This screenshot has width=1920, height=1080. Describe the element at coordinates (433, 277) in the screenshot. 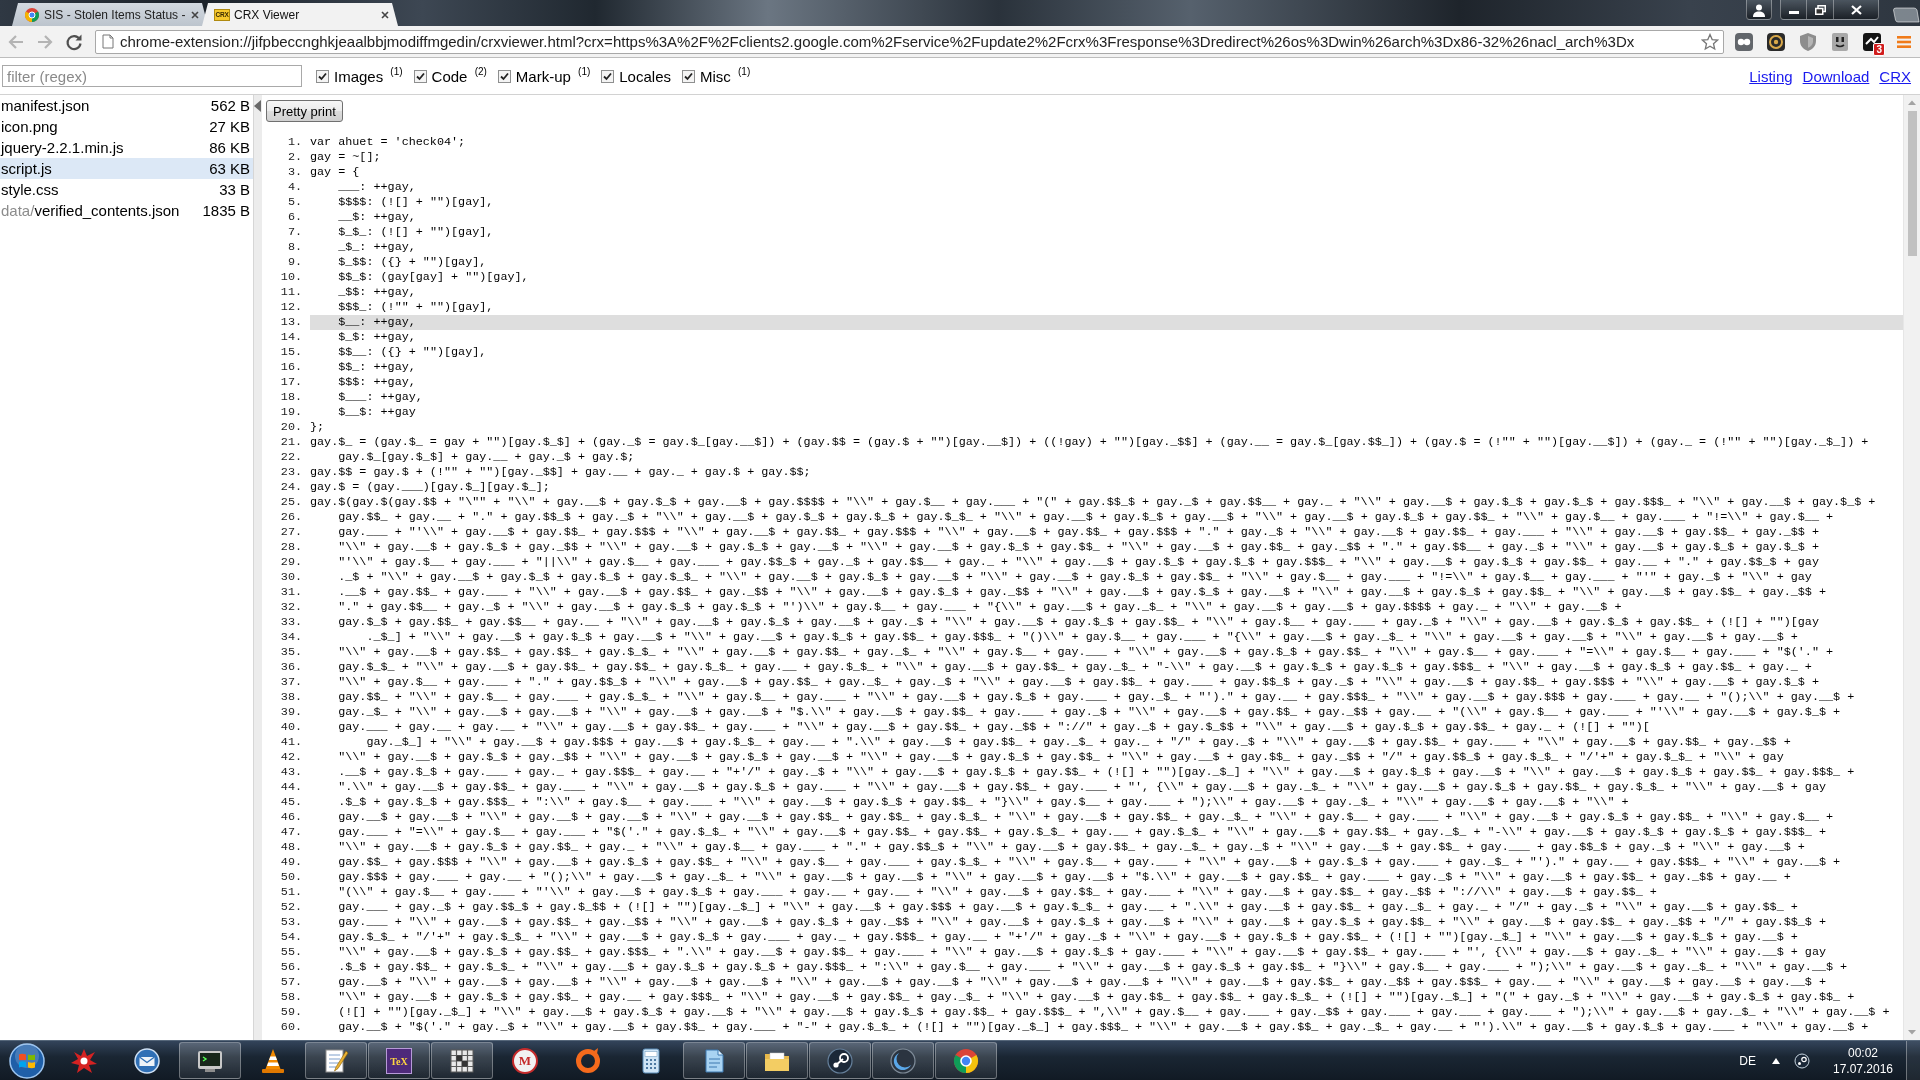

I see `code-line: $$_$: (gay[gay] + "")[gay],` at that location.